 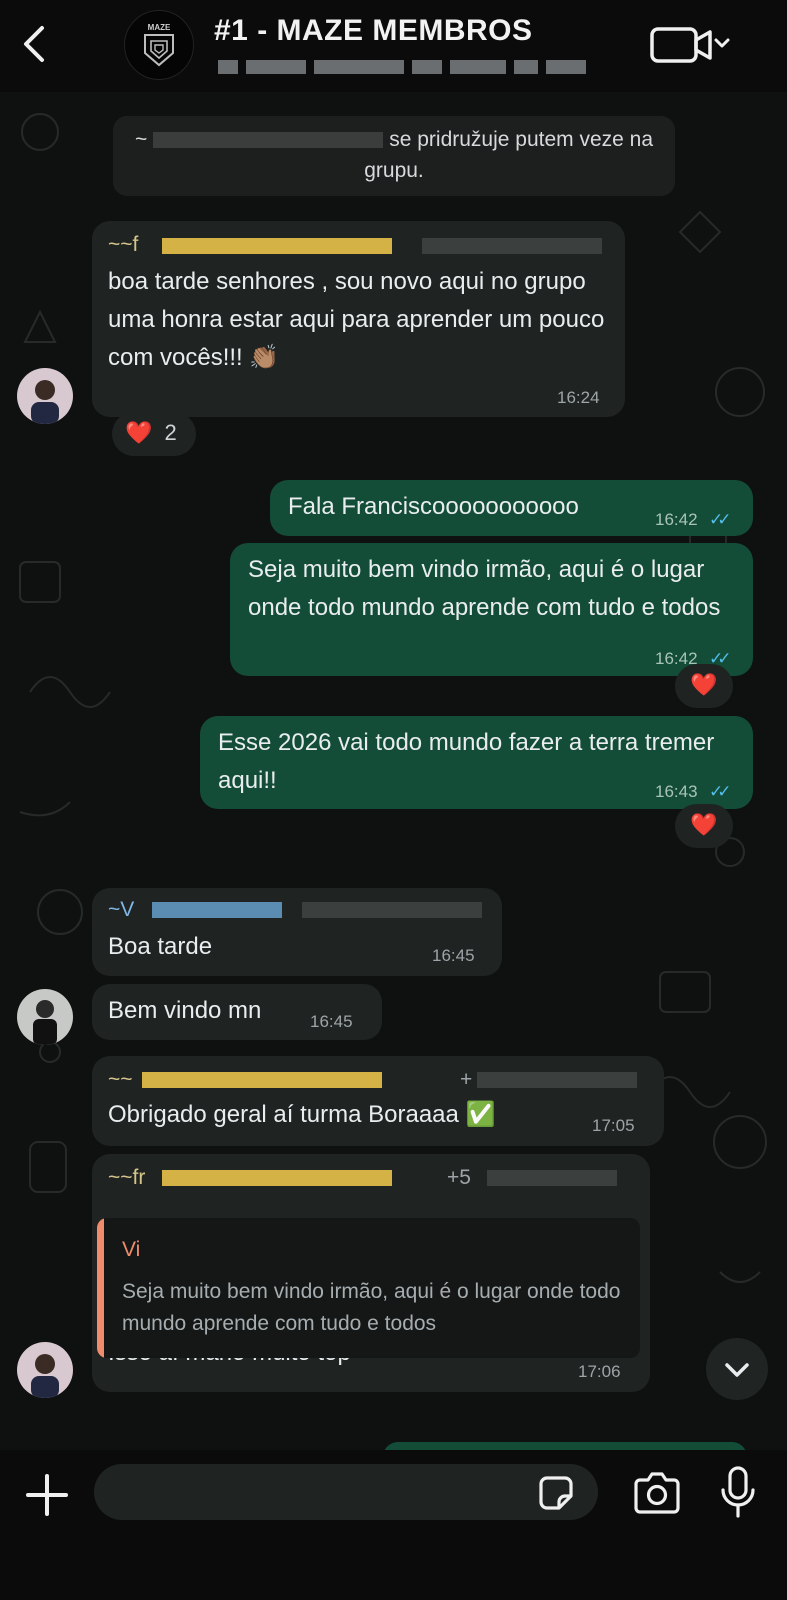 I want to click on sender-phone-prefix: +, so click(x=466, y=1079).